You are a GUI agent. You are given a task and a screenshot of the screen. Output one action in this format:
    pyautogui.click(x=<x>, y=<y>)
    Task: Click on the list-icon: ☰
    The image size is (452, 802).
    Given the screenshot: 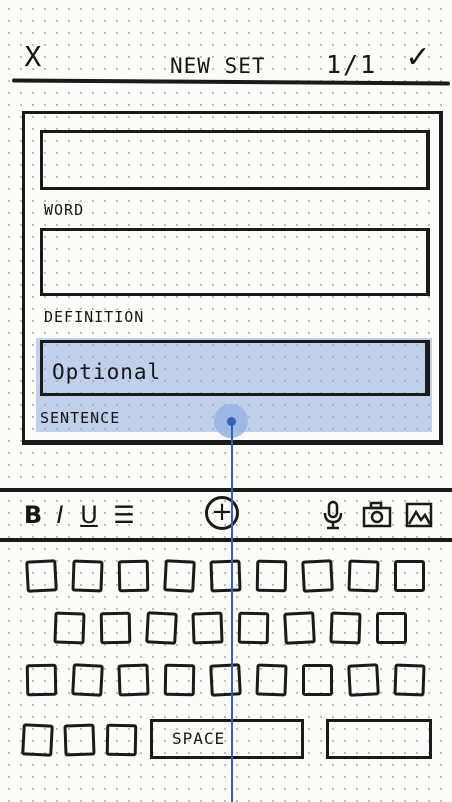 What is the action you would take?
    pyautogui.click(x=124, y=515)
    